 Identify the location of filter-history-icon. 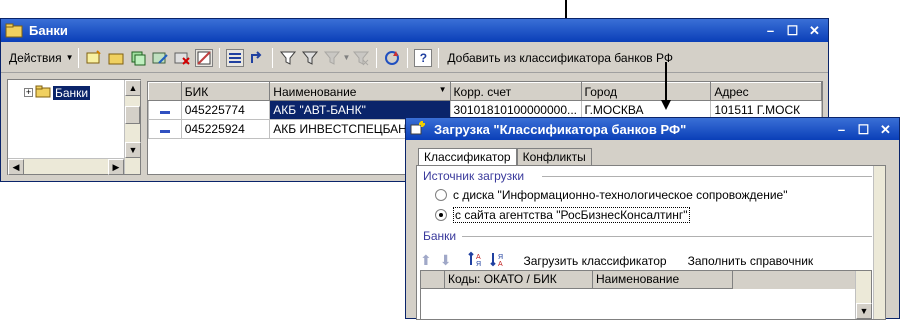
(332, 58).